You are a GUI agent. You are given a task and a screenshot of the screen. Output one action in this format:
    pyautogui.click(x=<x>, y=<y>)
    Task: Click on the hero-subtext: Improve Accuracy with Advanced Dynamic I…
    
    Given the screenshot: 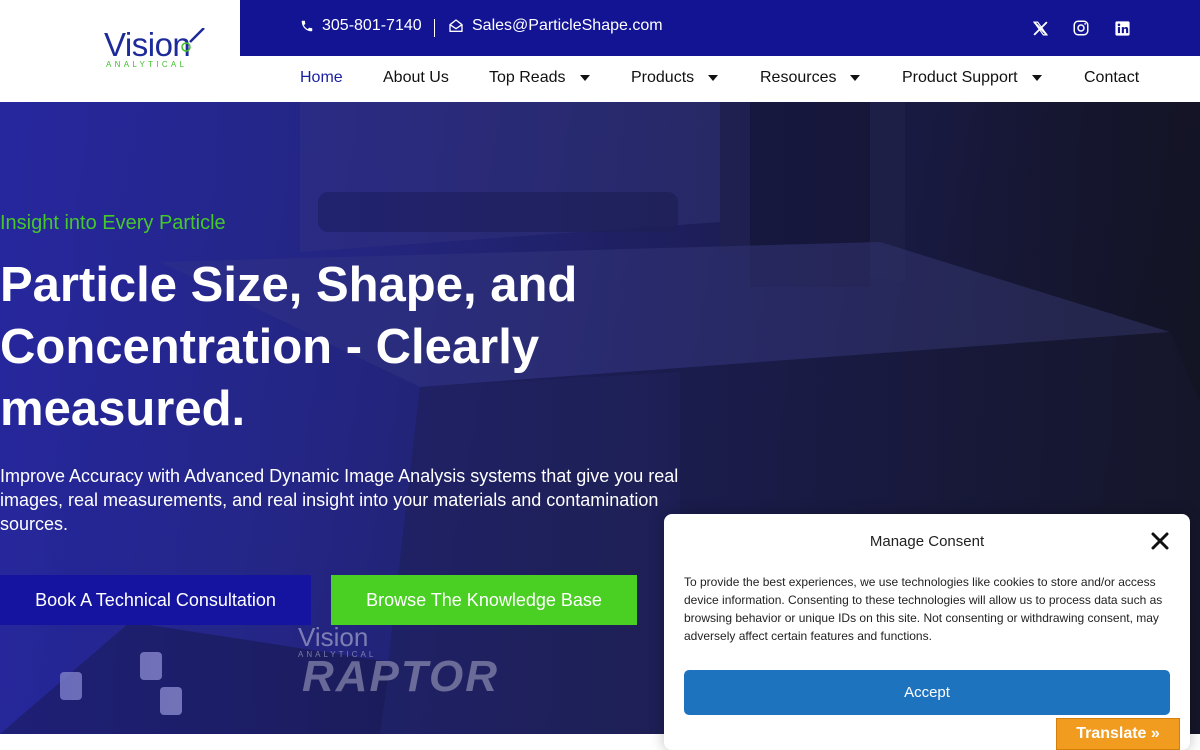 What is the action you would take?
    pyautogui.click(x=339, y=500)
    